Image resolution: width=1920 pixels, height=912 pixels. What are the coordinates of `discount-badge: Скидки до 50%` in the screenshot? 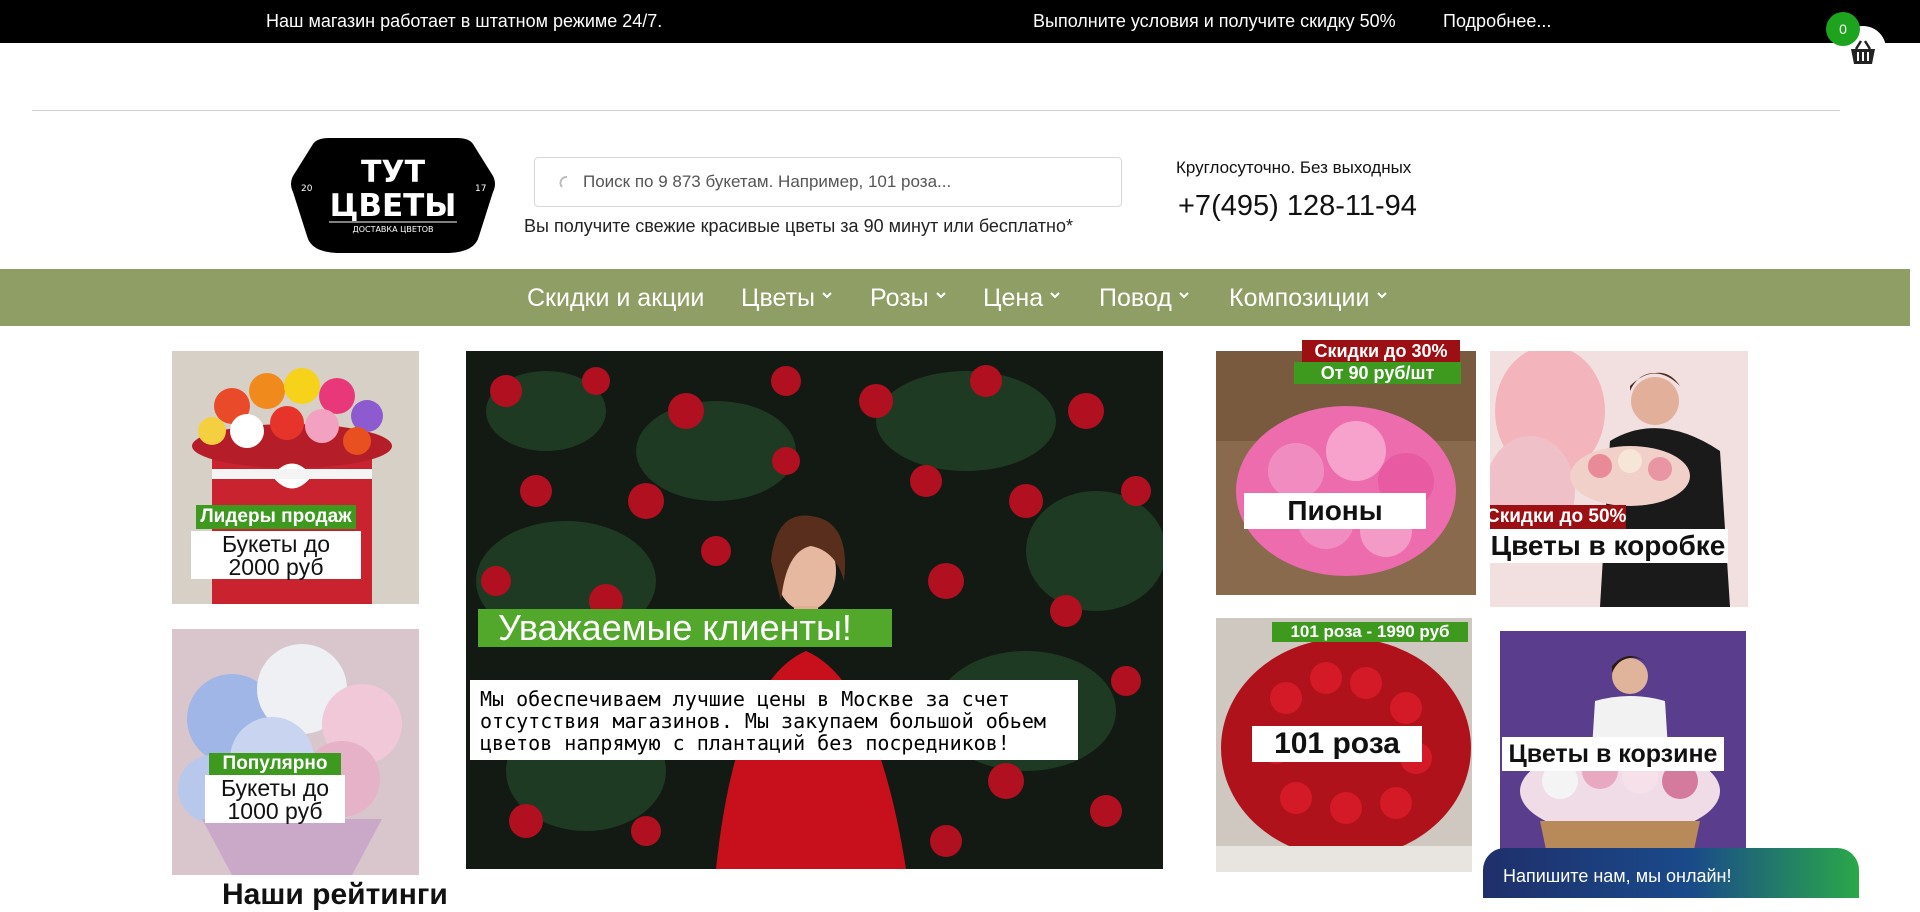 It's located at (1558, 517).